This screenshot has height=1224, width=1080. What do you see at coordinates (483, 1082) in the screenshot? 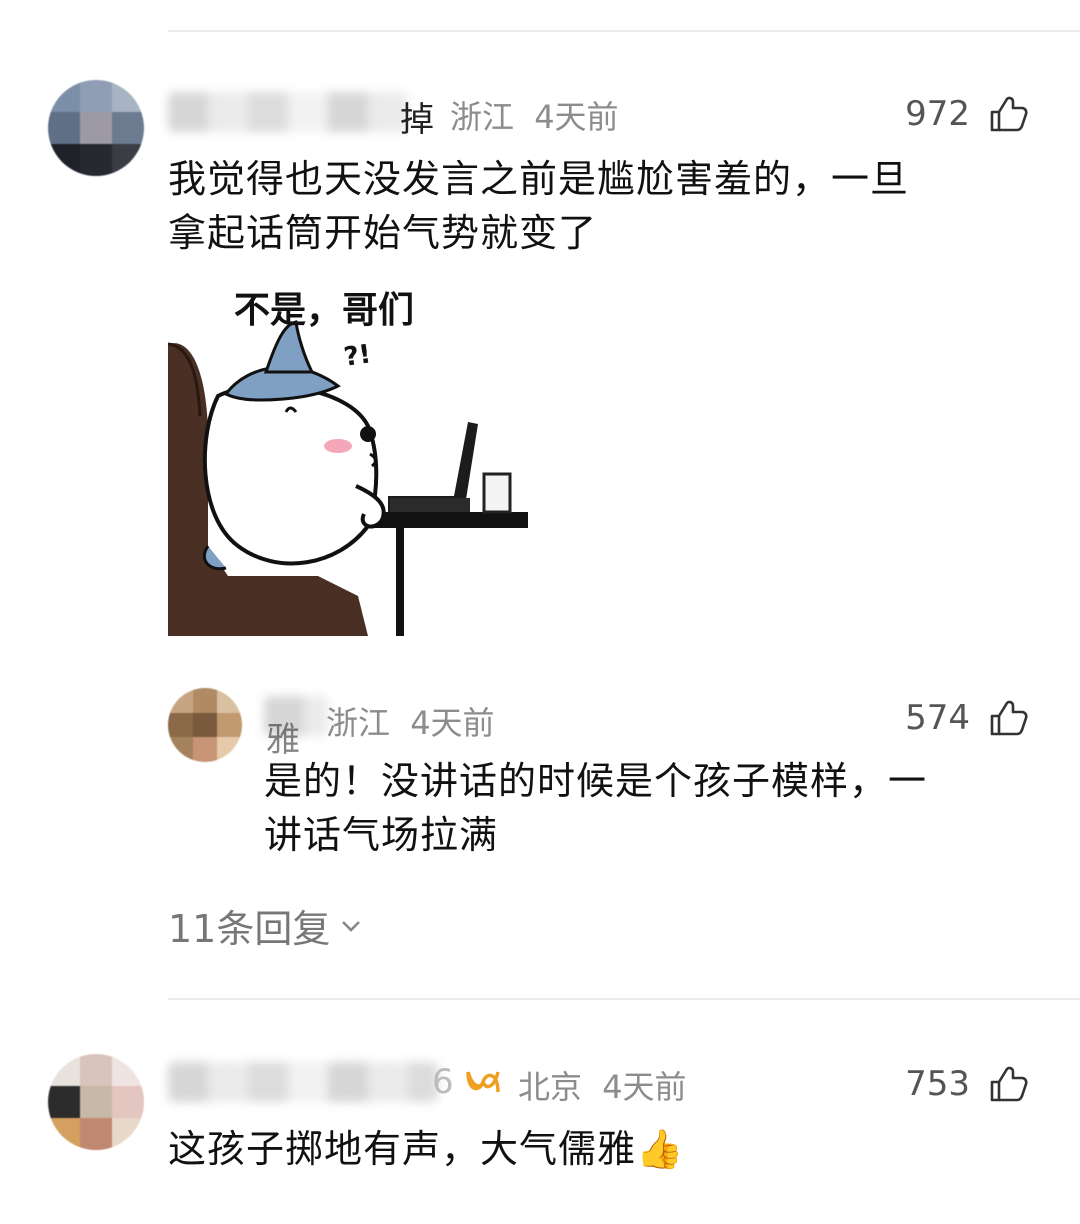
I see `infinity-badge-icon` at bounding box center [483, 1082].